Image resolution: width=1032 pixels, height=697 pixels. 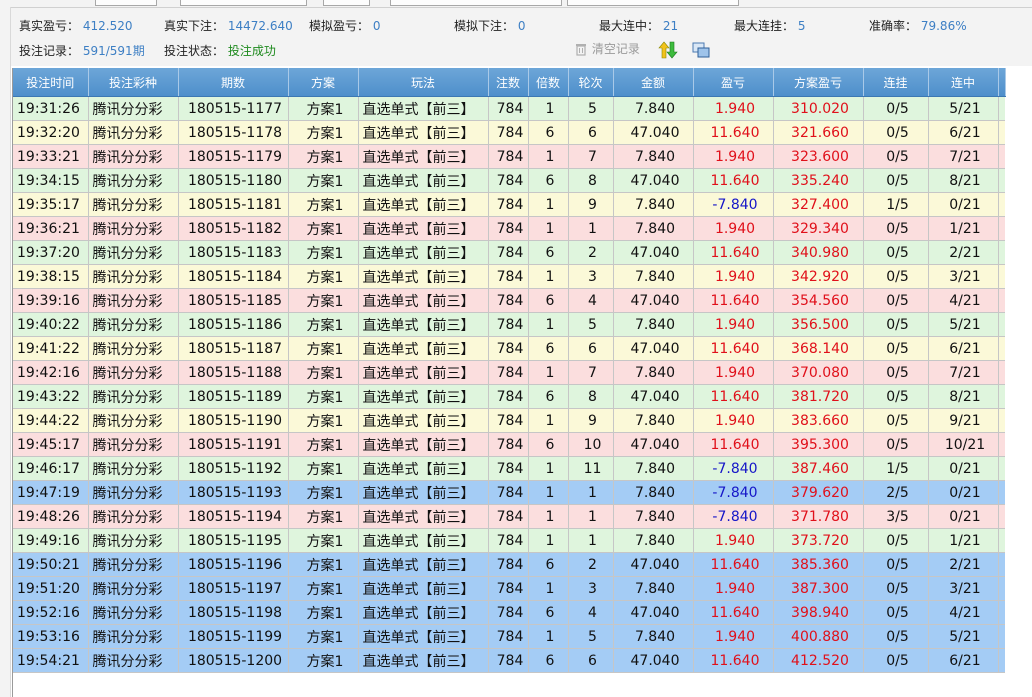 What do you see at coordinates (963, 564) in the screenshot?
I see `cell-win-streak: 2/21` at bounding box center [963, 564].